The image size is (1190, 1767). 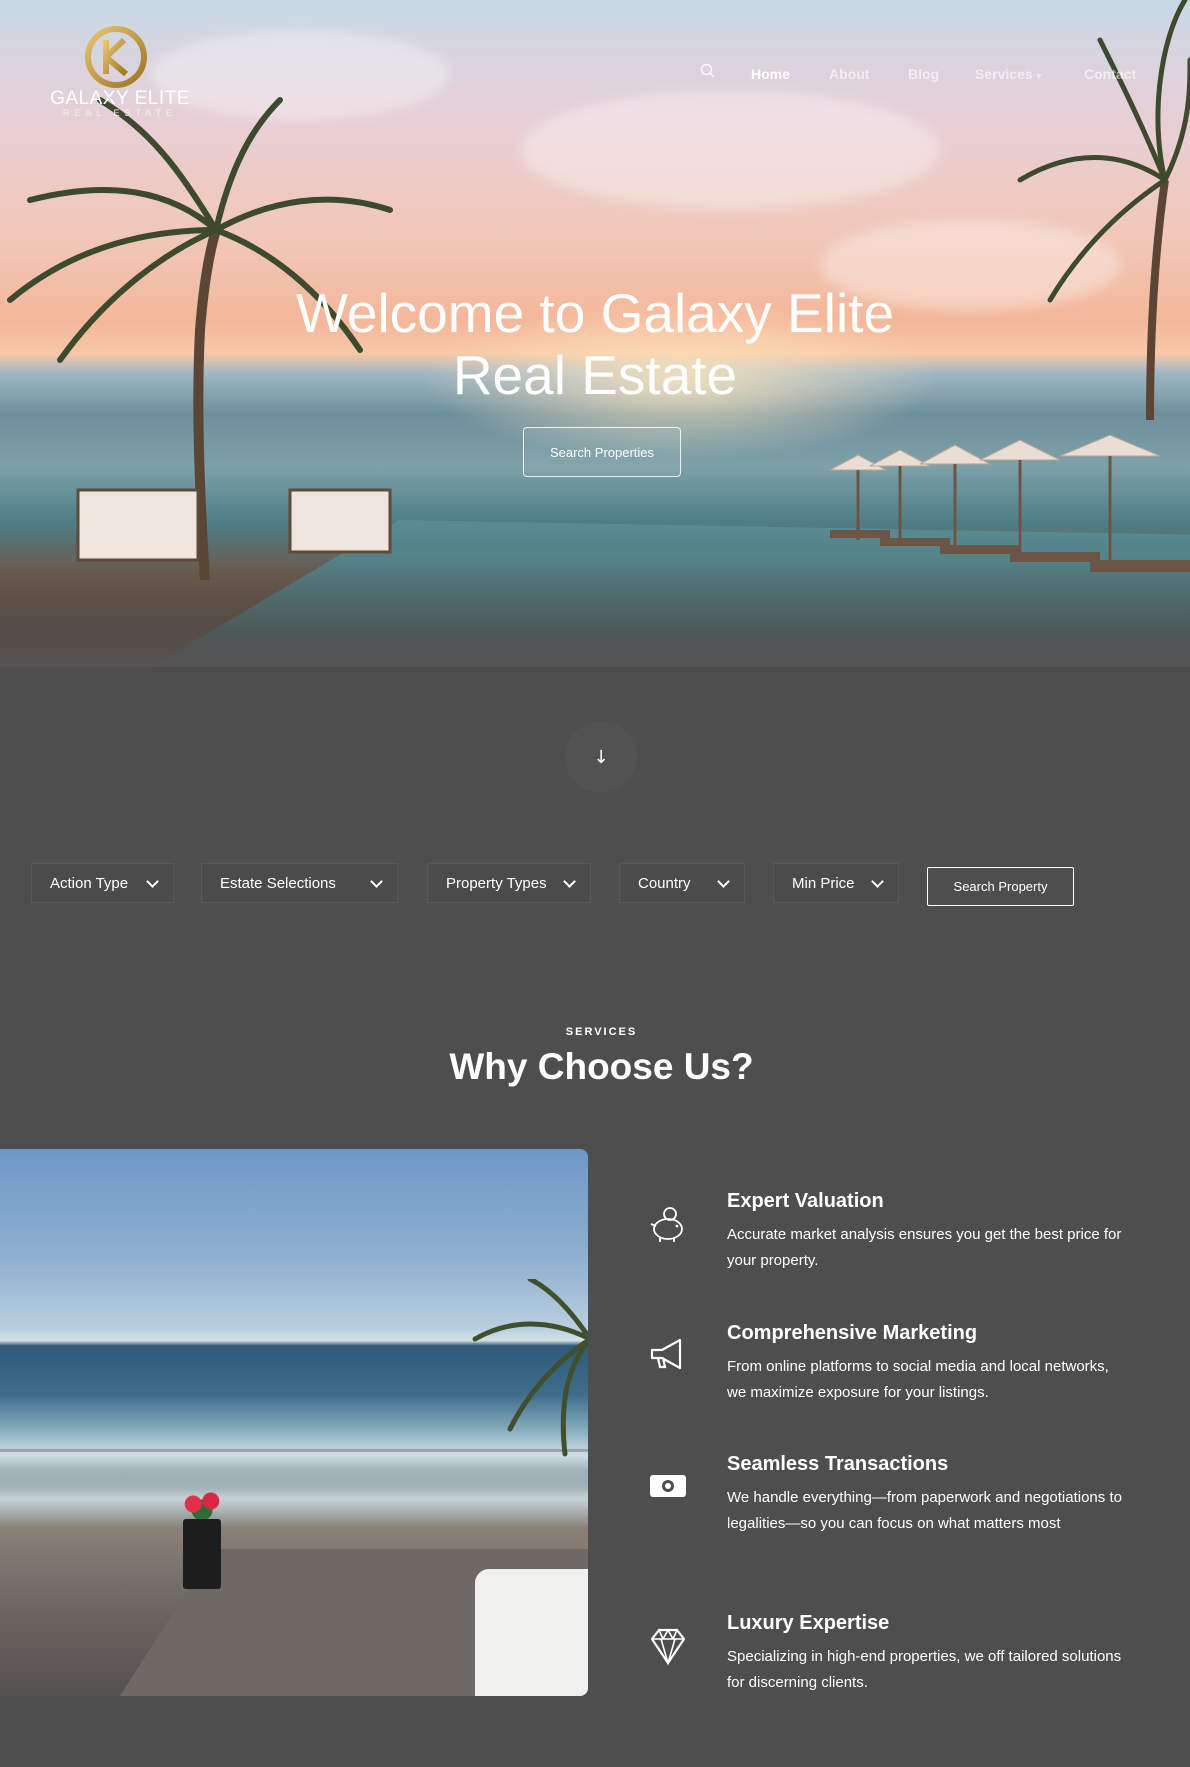 What do you see at coordinates (602, 452) in the screenshot?
I see `search-properties-button: Search Properties` at bounding box center [602, 452].